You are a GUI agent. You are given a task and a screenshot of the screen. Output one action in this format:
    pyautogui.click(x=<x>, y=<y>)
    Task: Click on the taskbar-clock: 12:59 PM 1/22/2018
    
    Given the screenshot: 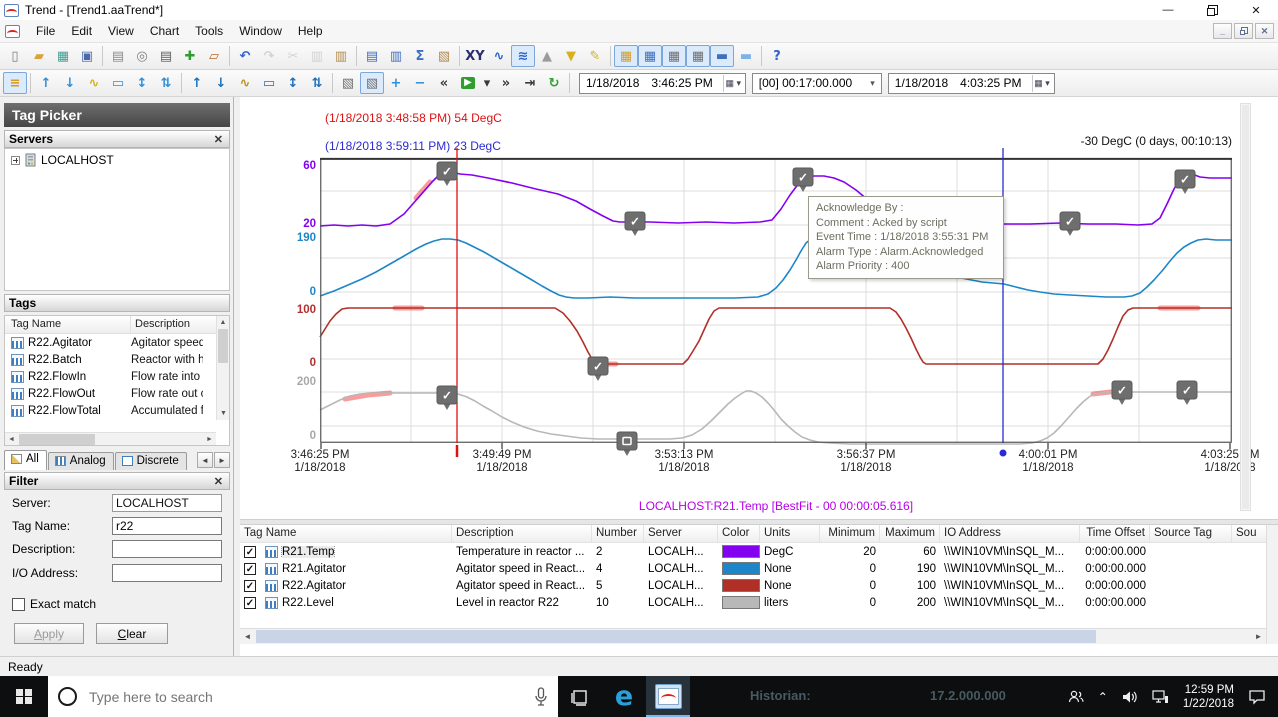 What is the action you would take?
    pyautogui.click(x=1208, y=697)
    